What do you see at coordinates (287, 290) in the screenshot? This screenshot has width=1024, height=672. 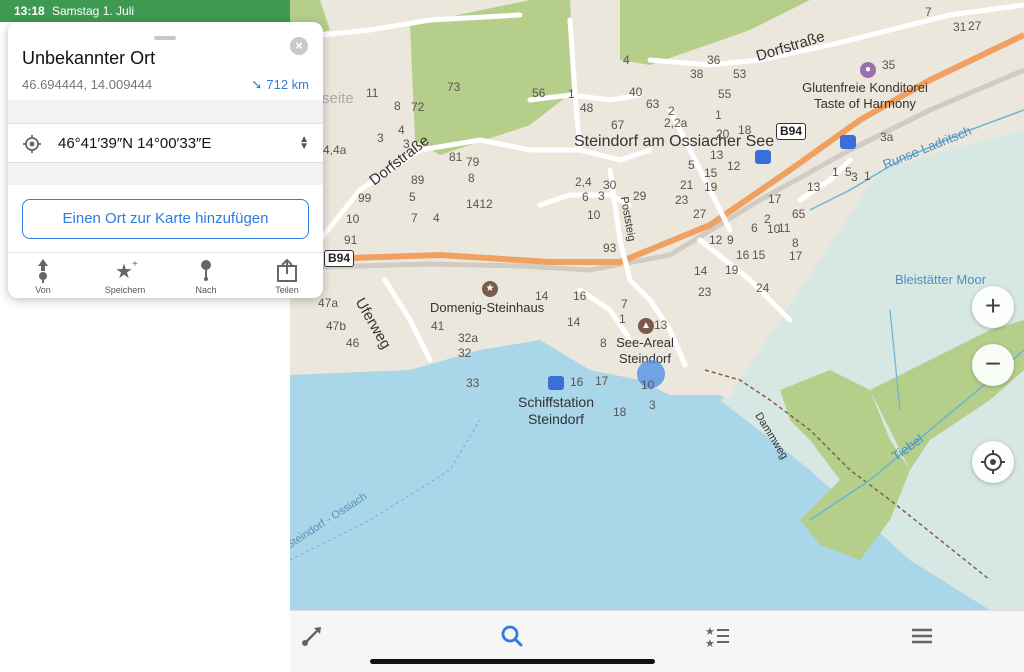 I see `share-label: Teilen` at bounding box center [287, 290].